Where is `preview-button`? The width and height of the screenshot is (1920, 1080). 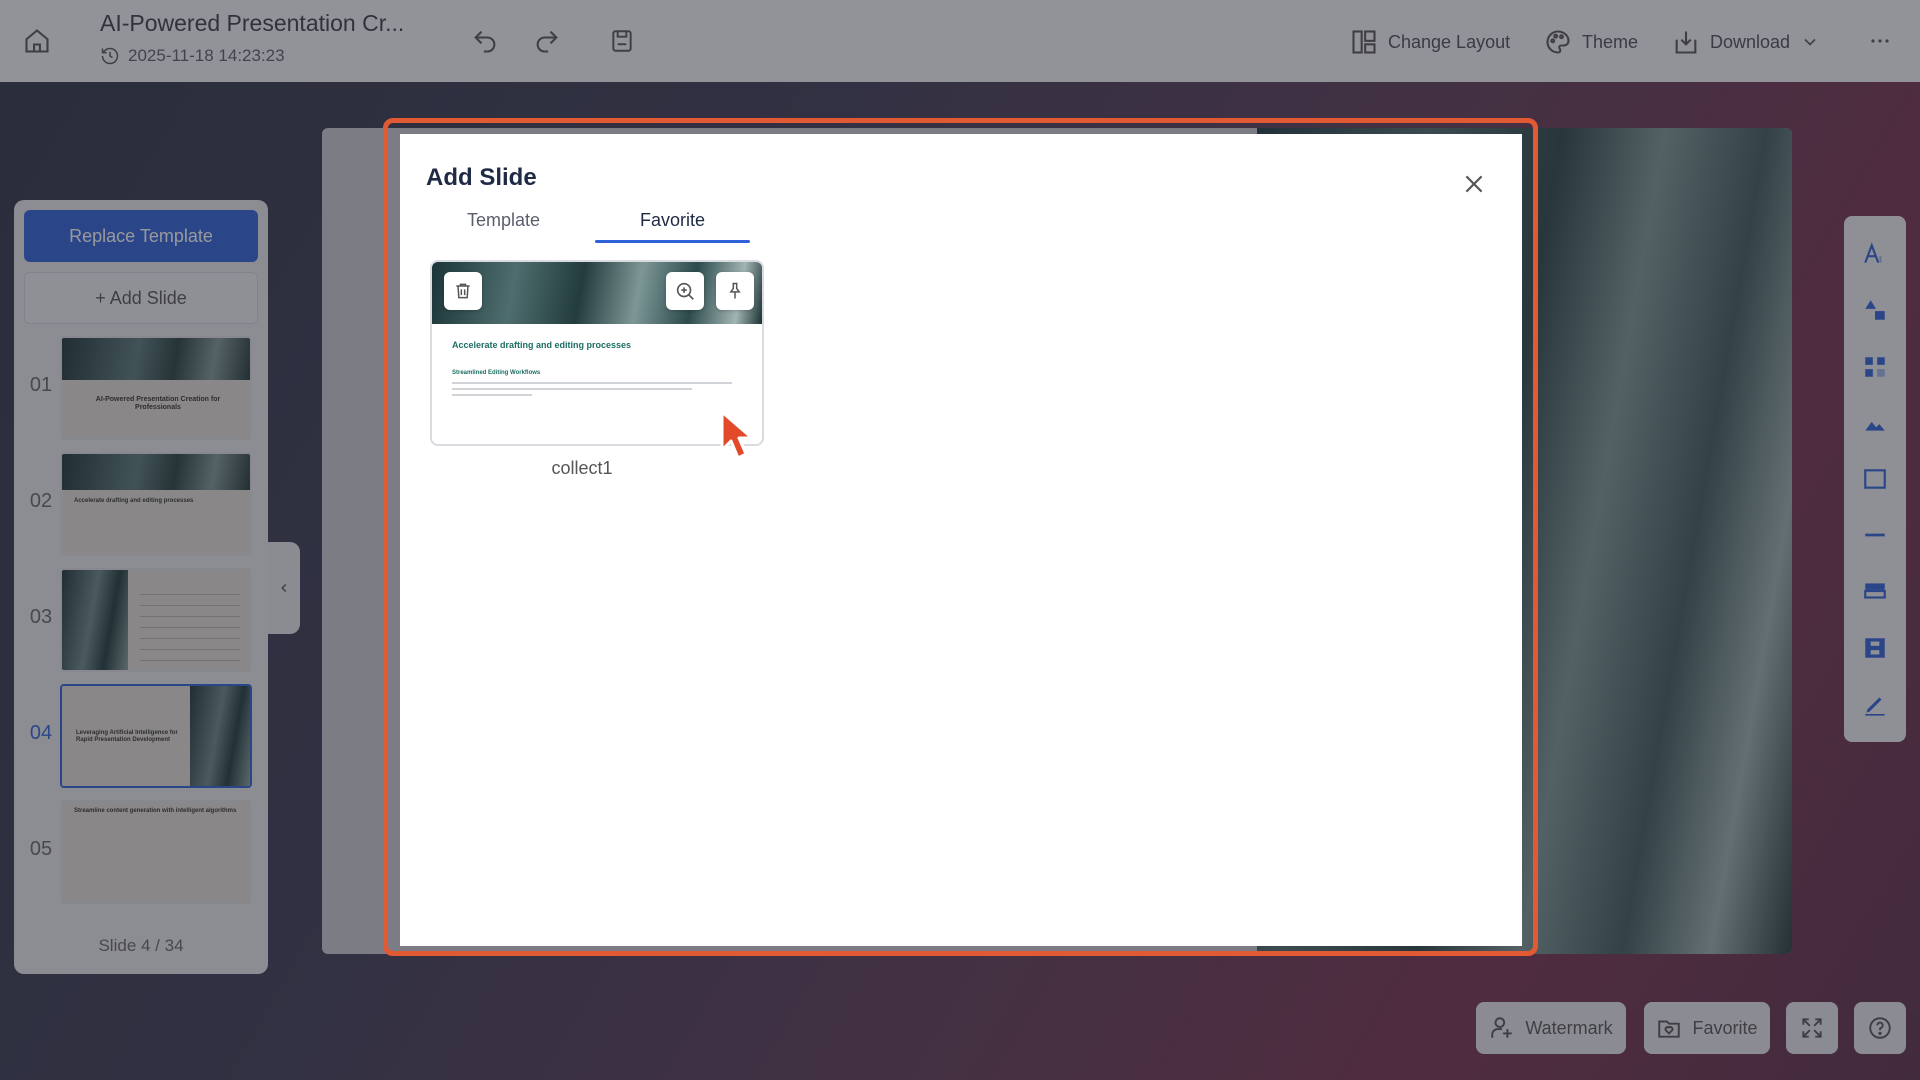 preview-button is located at coordinates (685, 291).